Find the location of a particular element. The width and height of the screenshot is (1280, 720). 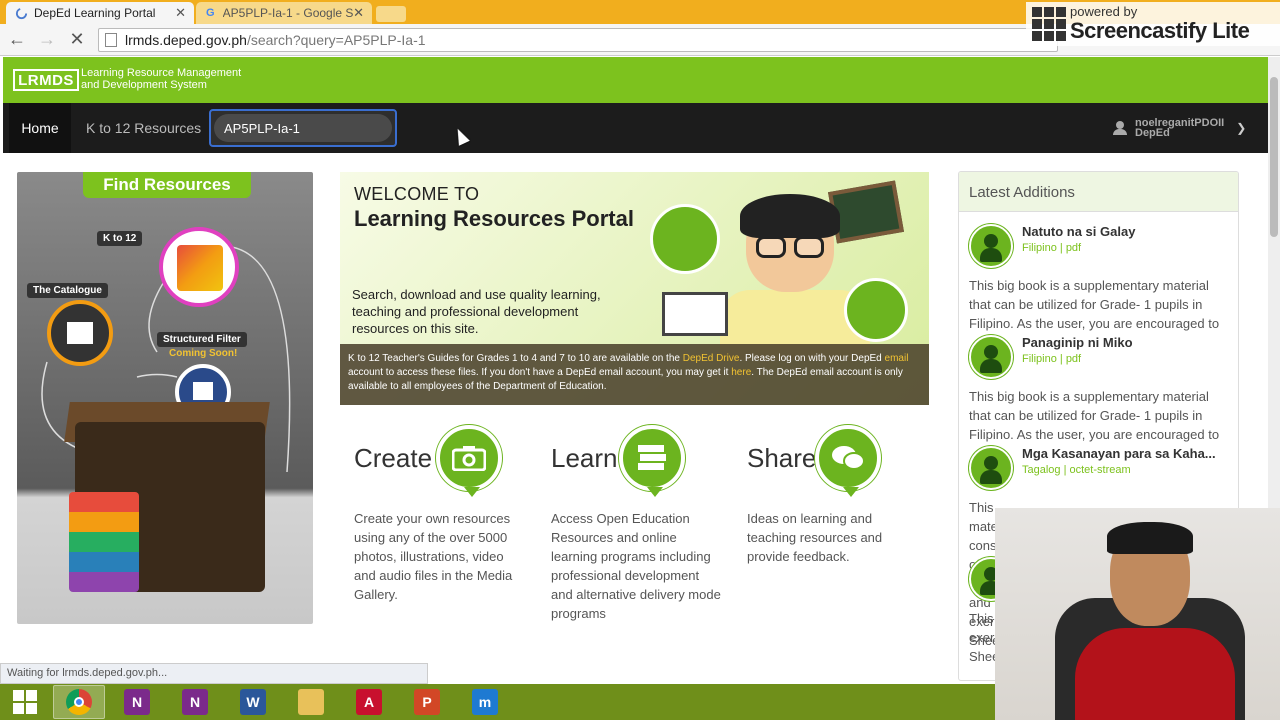

stop-icon: ✕ is located at coordinates (77, 40).